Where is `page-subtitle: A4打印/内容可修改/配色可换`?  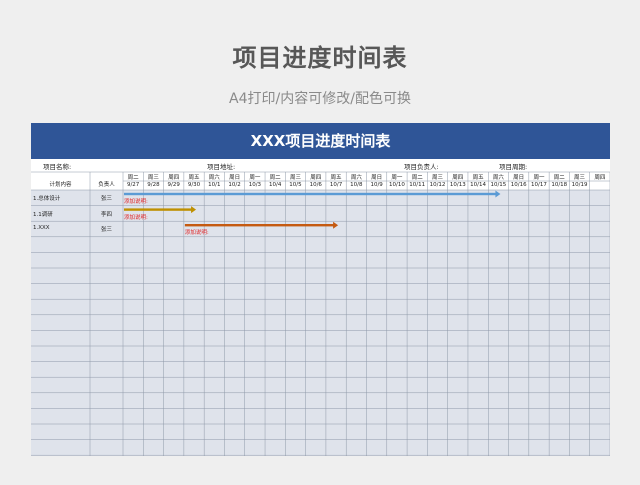 page-subtitle: A4打印/内容可修改/配色可换 is located at coordinates (320, 99).